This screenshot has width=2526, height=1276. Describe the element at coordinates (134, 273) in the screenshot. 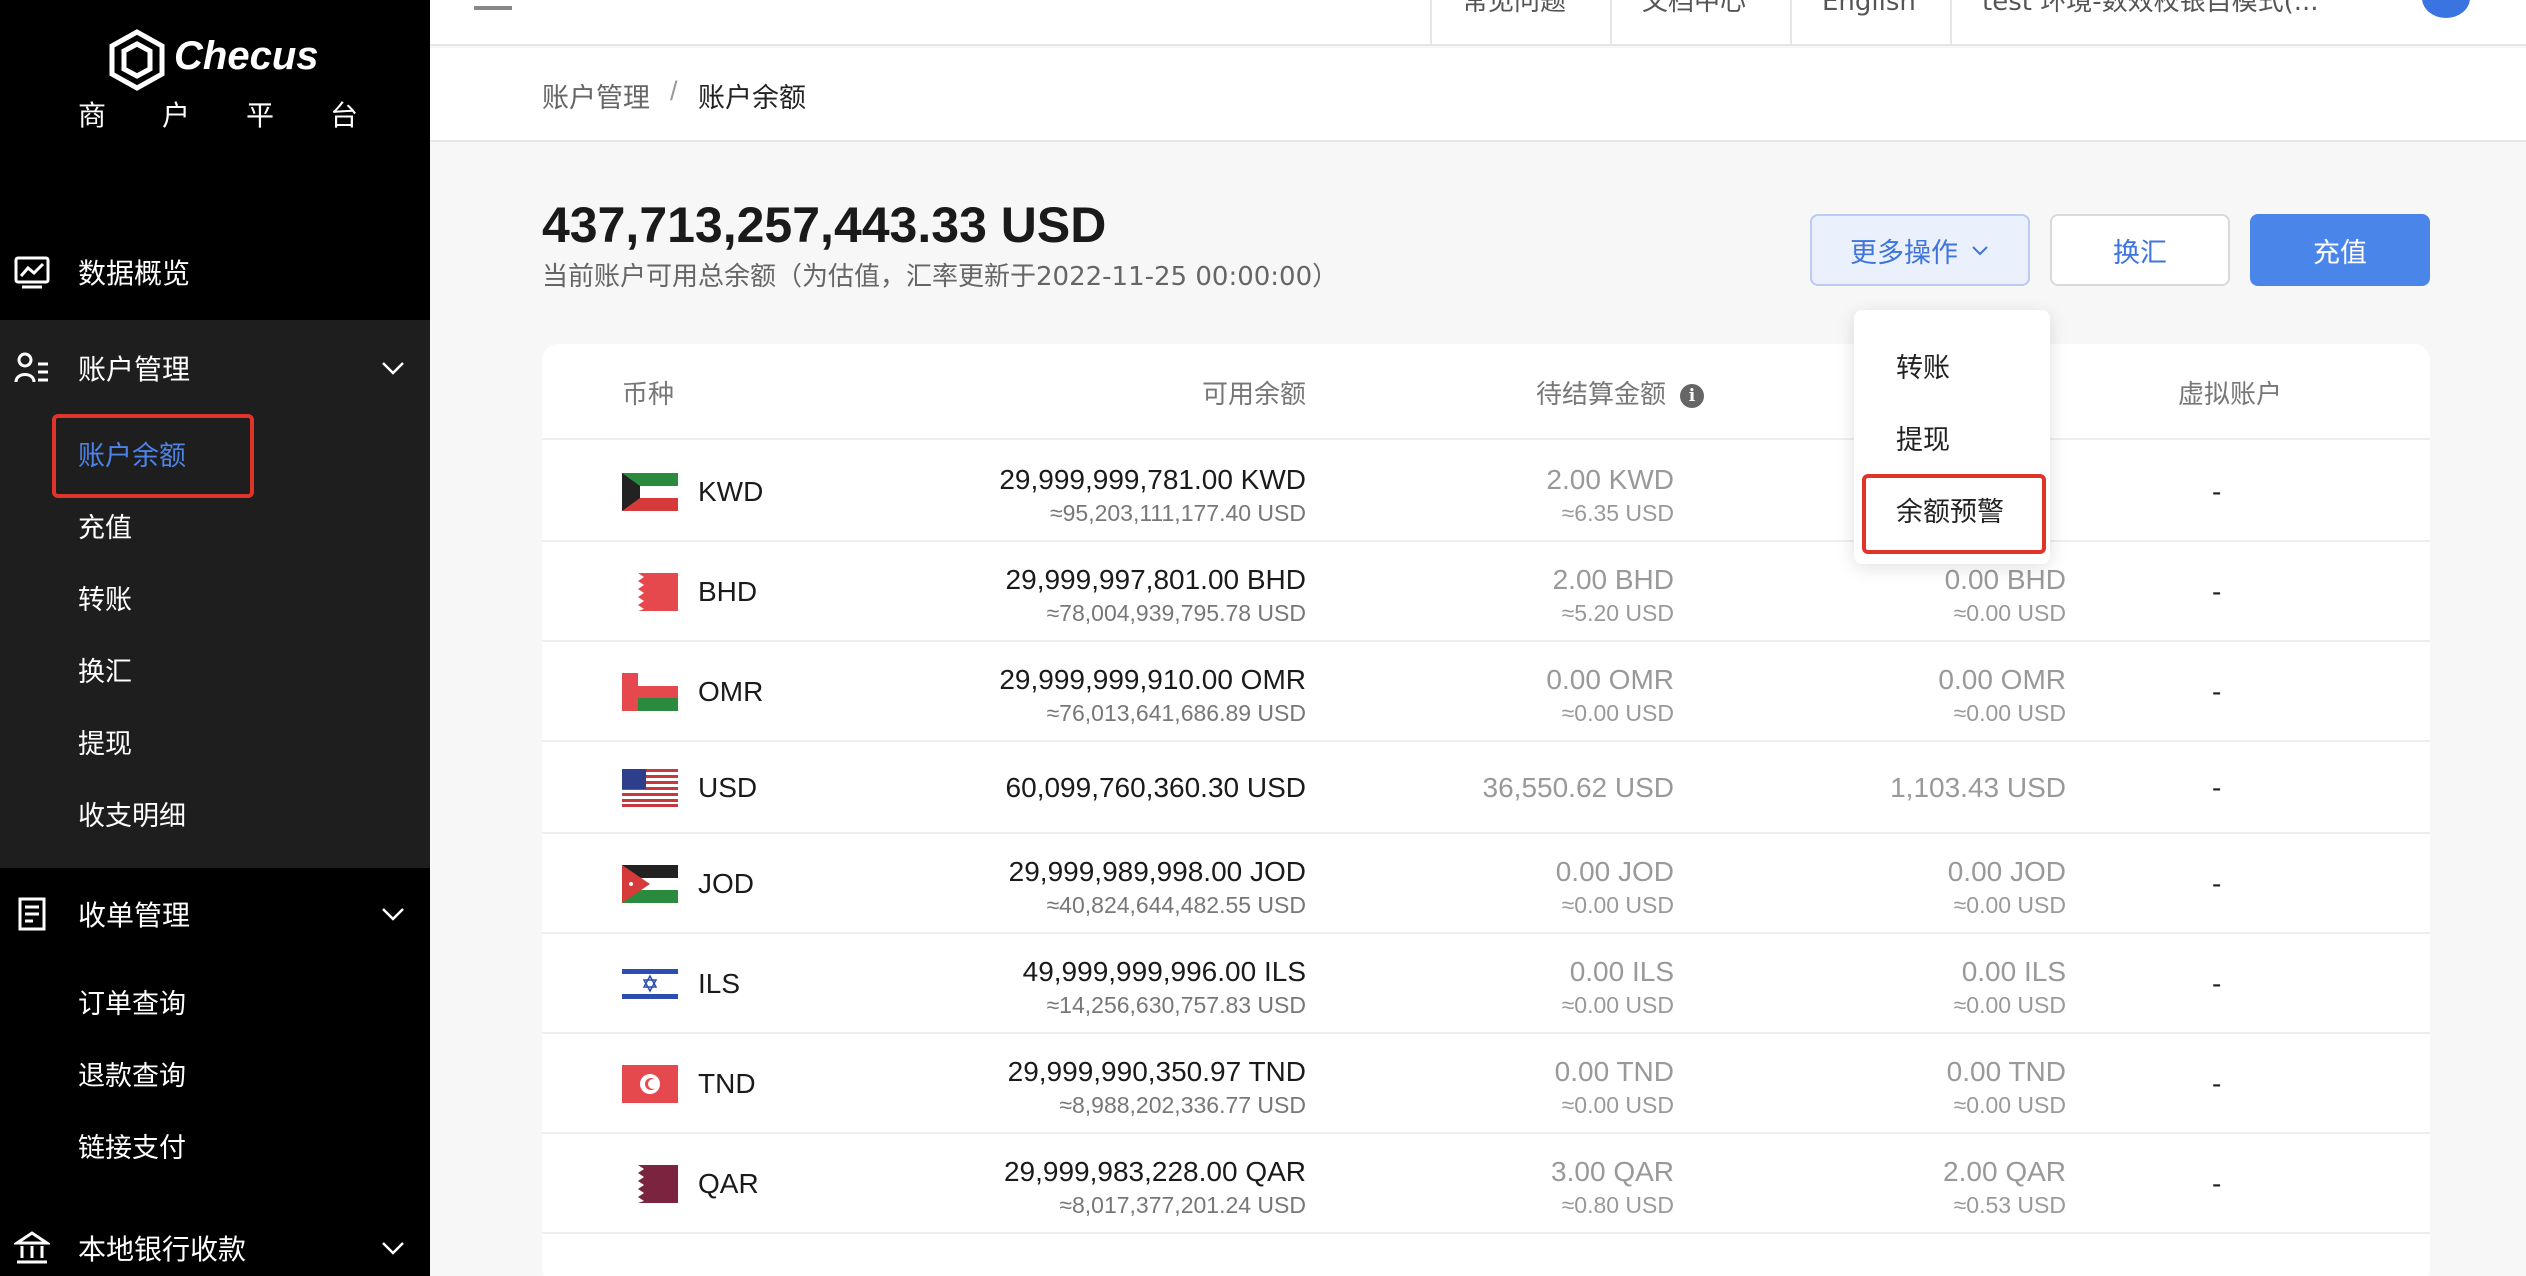

I see `nav-label: 数据概览` at that location.